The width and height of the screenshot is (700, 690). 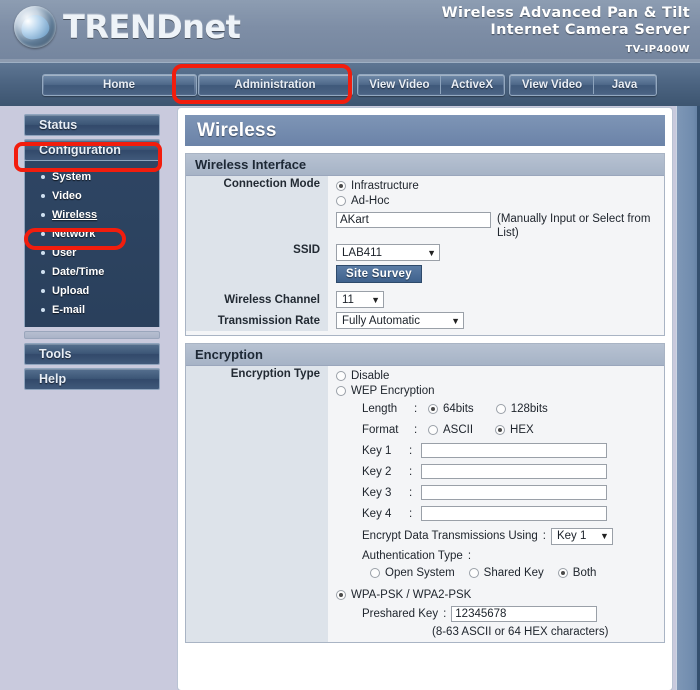 I want to click on sidebar-item-upload: Upload, so click(x=92, y=290).